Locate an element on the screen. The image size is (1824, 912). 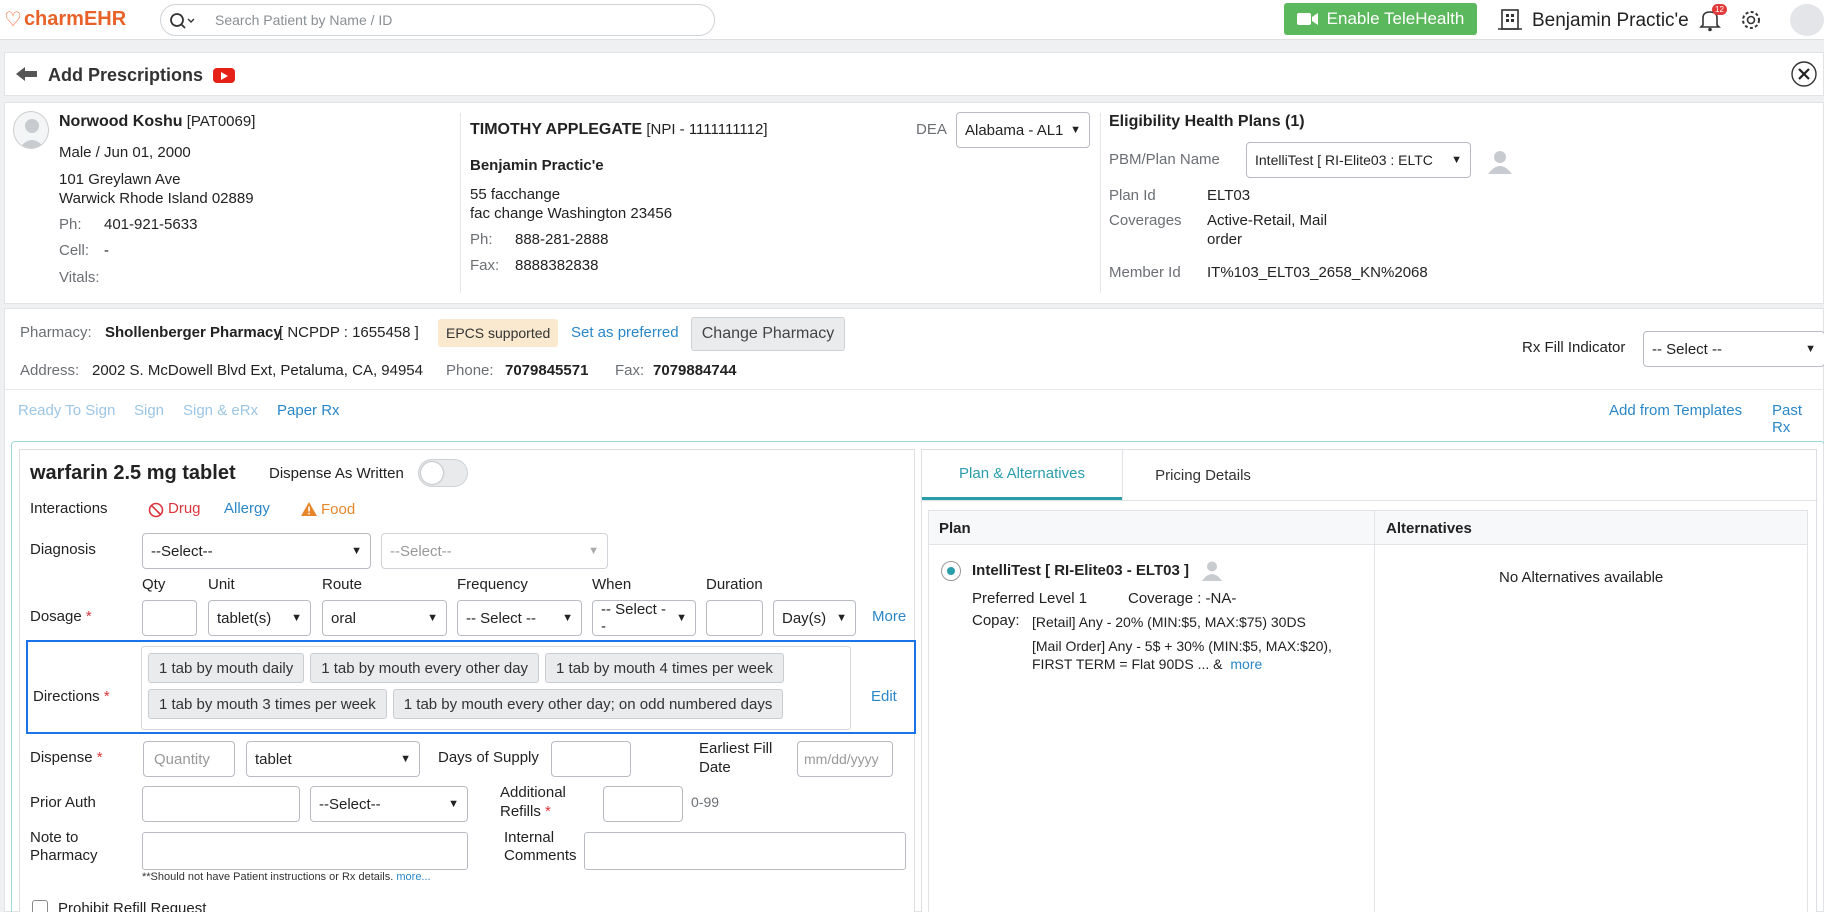
interaction-food: Food is located at coordinates (338, 509).